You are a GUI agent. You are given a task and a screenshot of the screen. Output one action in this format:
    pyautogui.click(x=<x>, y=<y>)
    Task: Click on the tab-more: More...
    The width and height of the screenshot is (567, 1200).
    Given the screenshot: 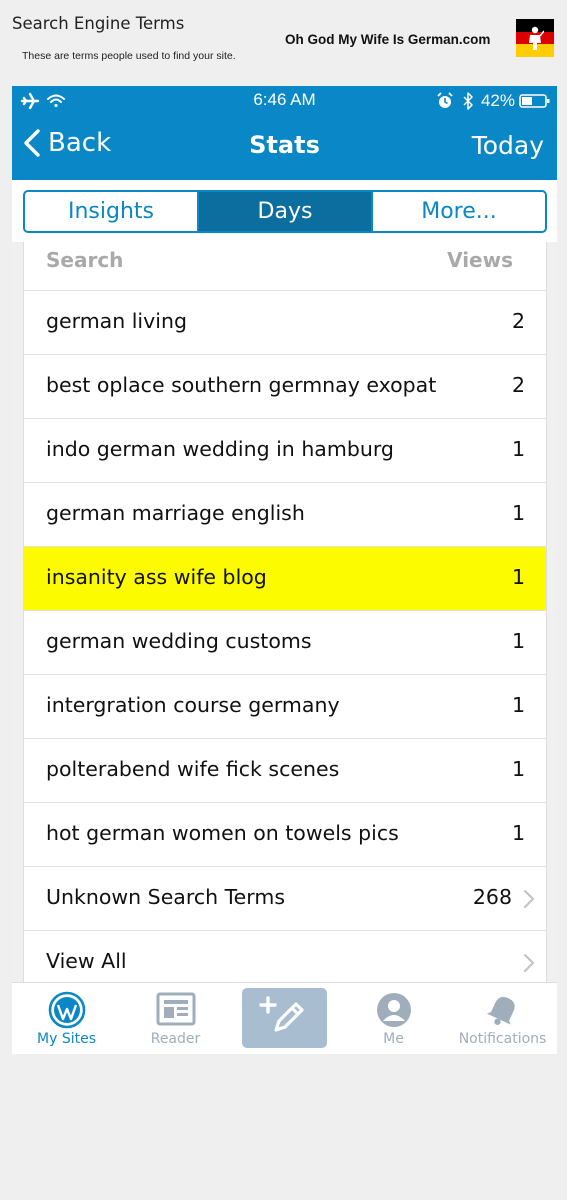 What is the action you would take?
    pyautogui.click(x=459, y=211)
    